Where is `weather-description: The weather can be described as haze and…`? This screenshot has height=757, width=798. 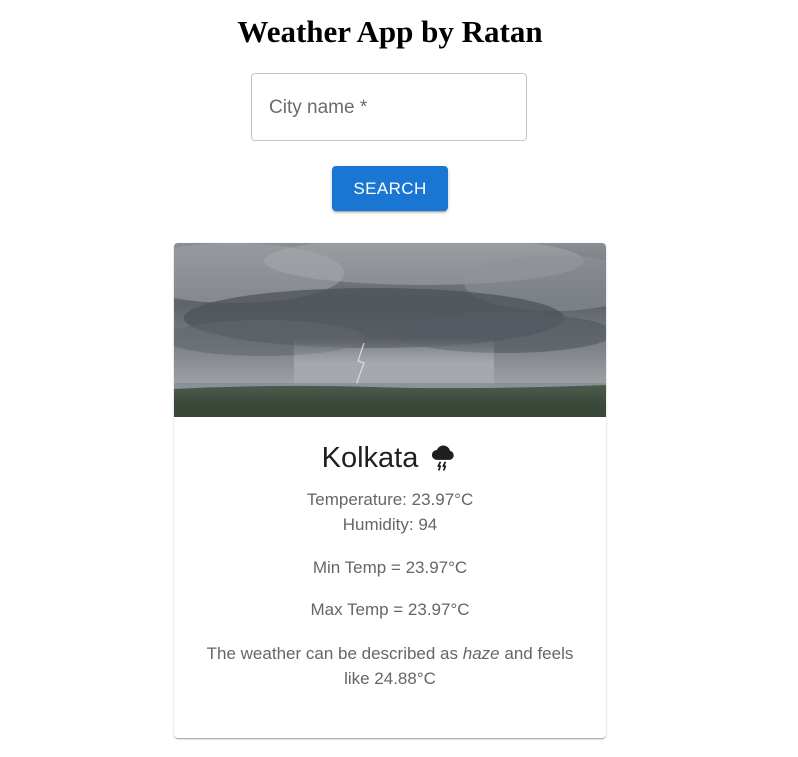 weather-description: The weather can be described as haze and… is located at coordinates (390, 666).